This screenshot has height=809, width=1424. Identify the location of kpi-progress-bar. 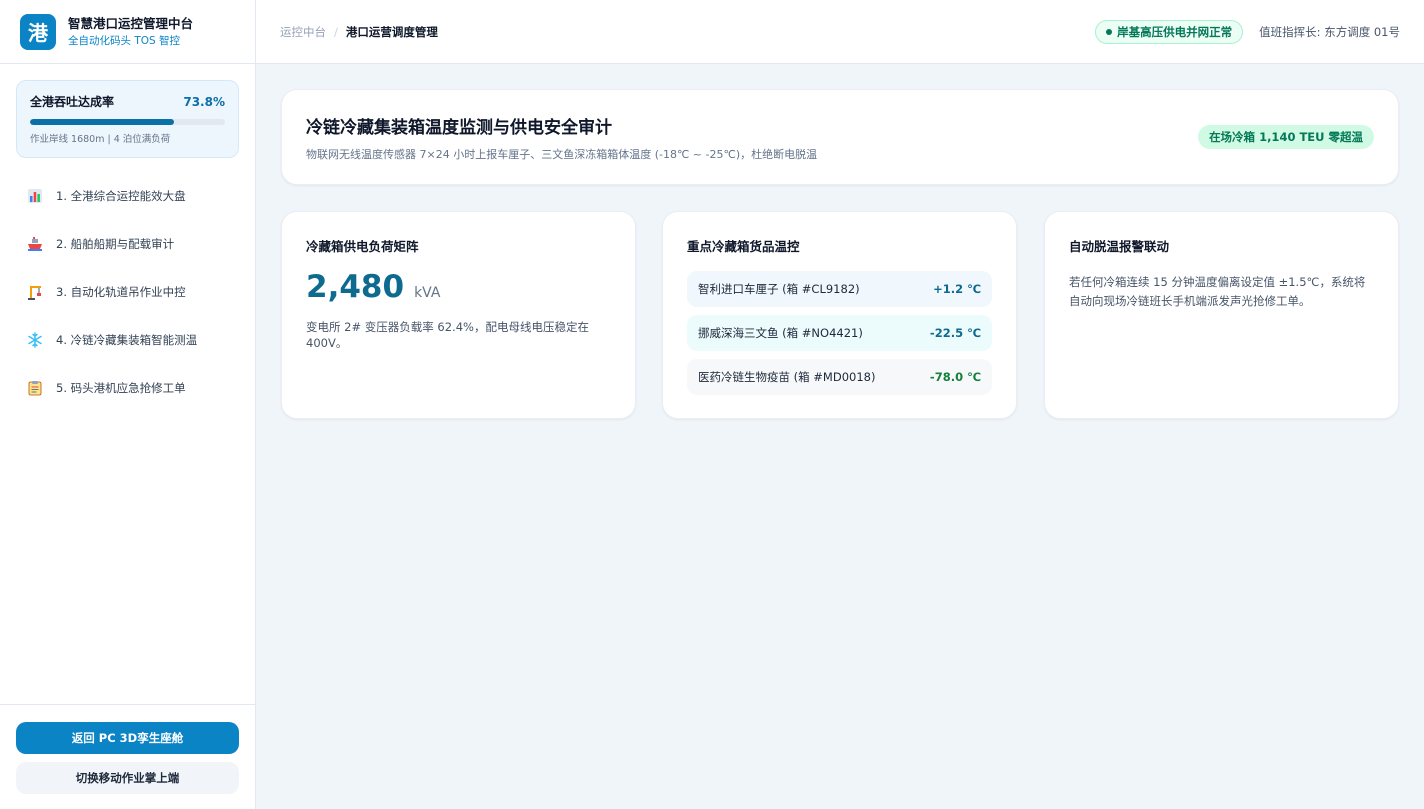
(127, 122).